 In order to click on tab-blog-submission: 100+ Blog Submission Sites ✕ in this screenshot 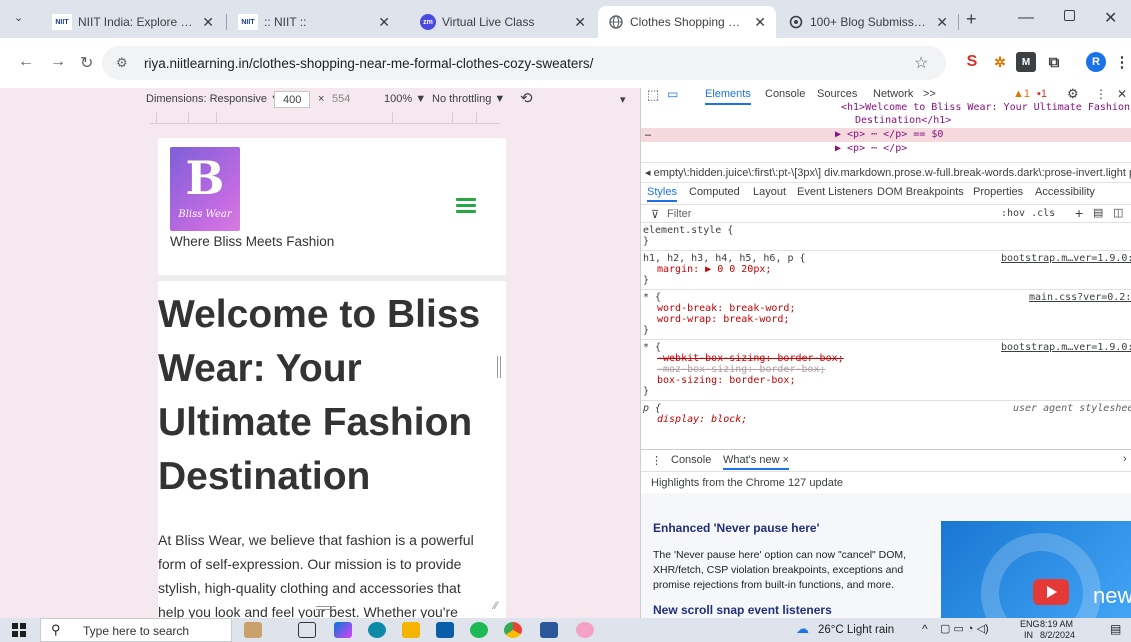, I will do `click(868, 22)`.